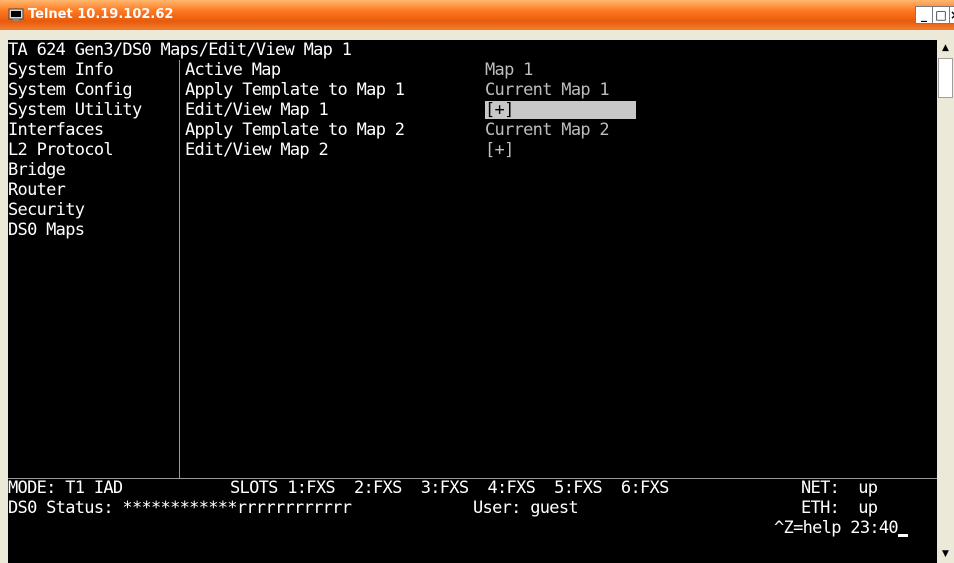 This screenshot has height=563, width=954. I want to click on status-ds0: DS0 Status: ************rrrrrrrrrrrr, so click(180, 508).